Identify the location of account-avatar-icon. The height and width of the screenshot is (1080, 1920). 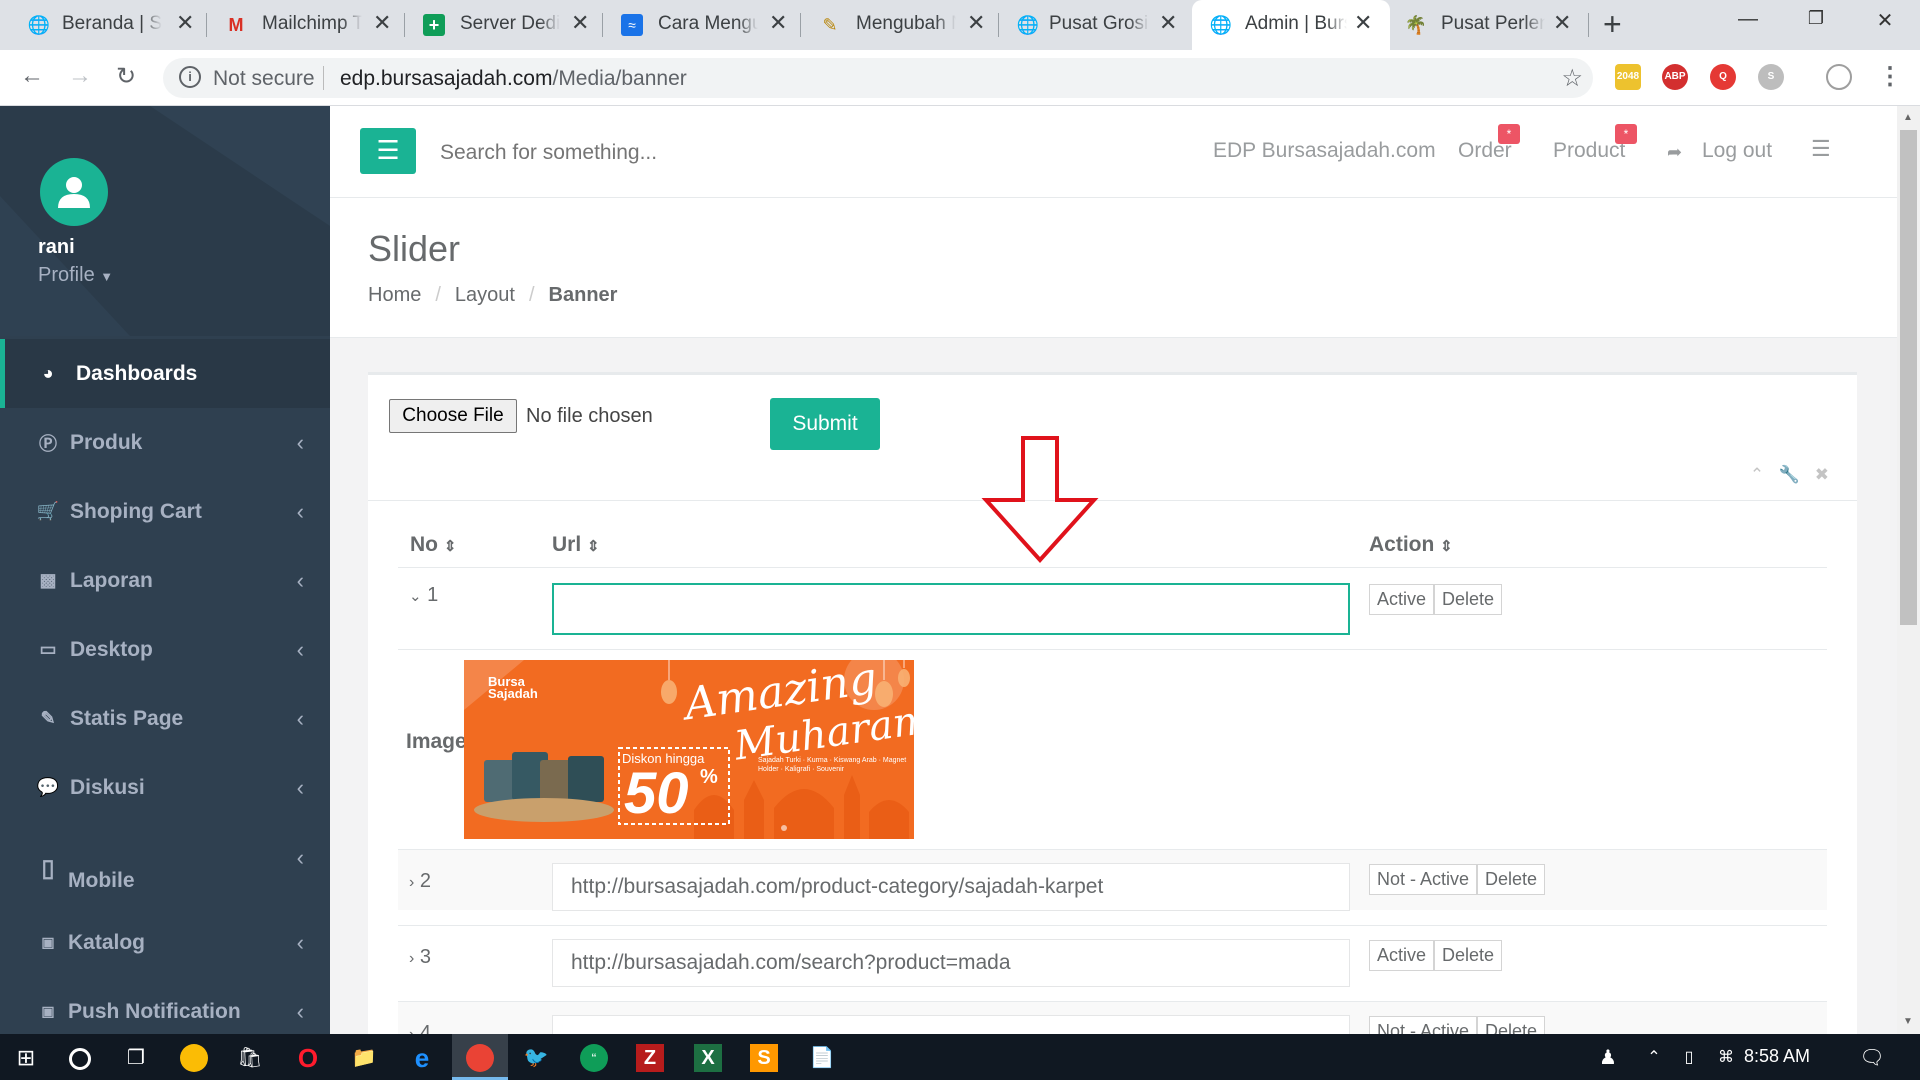
(1839, 77).